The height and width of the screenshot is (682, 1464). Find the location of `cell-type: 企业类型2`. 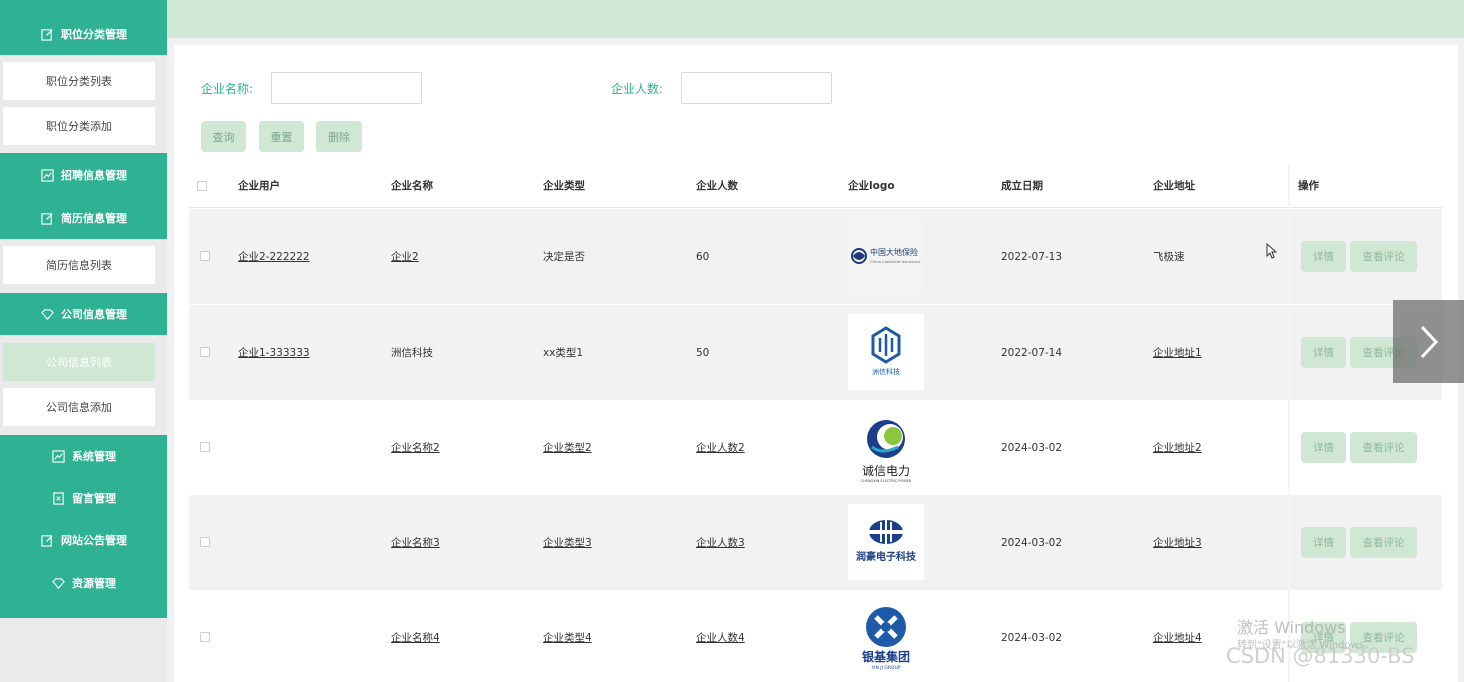

cell-type: 企业类型2 is located at coordinates (567, 447).